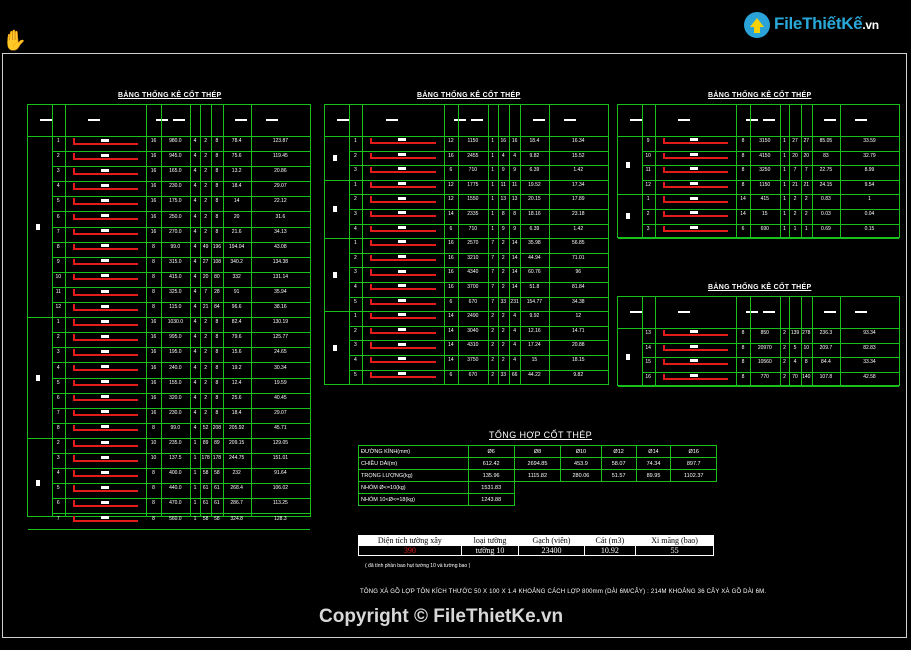 Image resolution: width=911 pixels, height=650 pixels. I want to click on table-cell: 96.6, so click(236, 307).